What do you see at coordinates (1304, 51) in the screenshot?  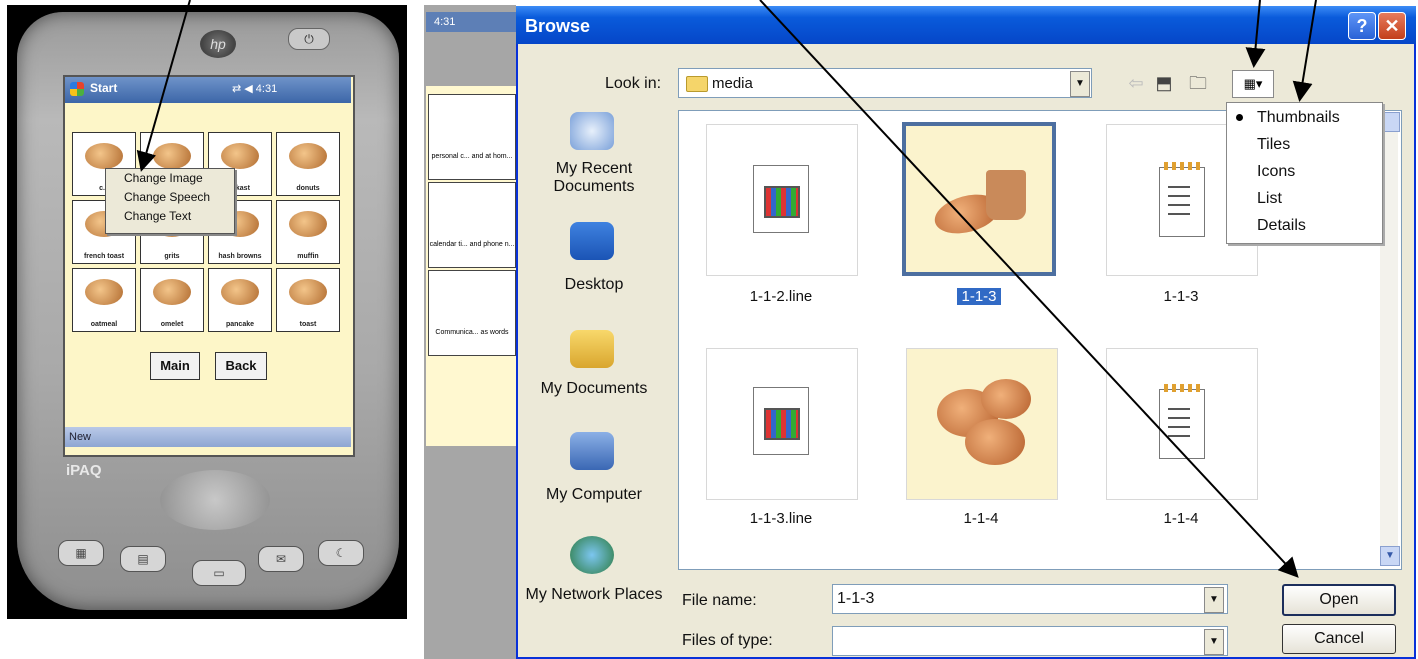 I see `arrow-to-views-menu` at bounding box center [1304, 51].